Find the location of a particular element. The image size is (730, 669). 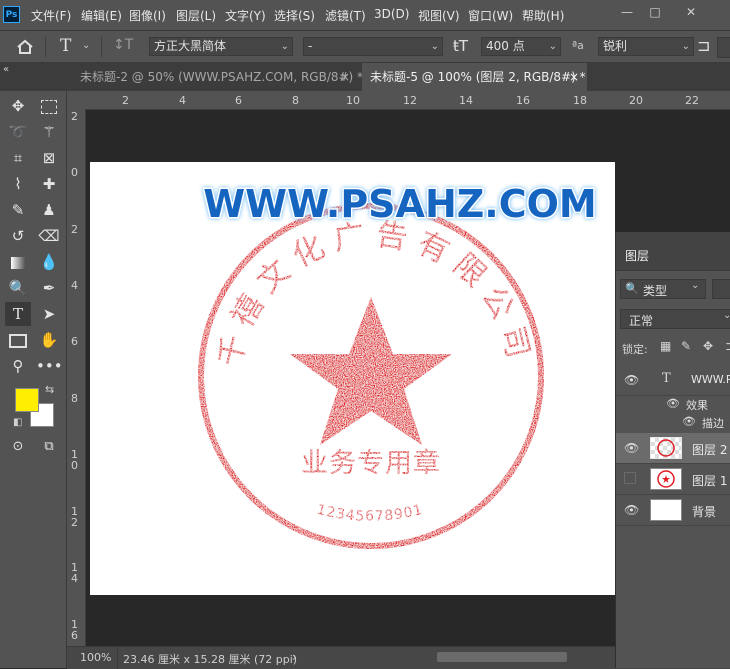

swap-colors-icon: ⇆ is located at coordinates (49, 389).